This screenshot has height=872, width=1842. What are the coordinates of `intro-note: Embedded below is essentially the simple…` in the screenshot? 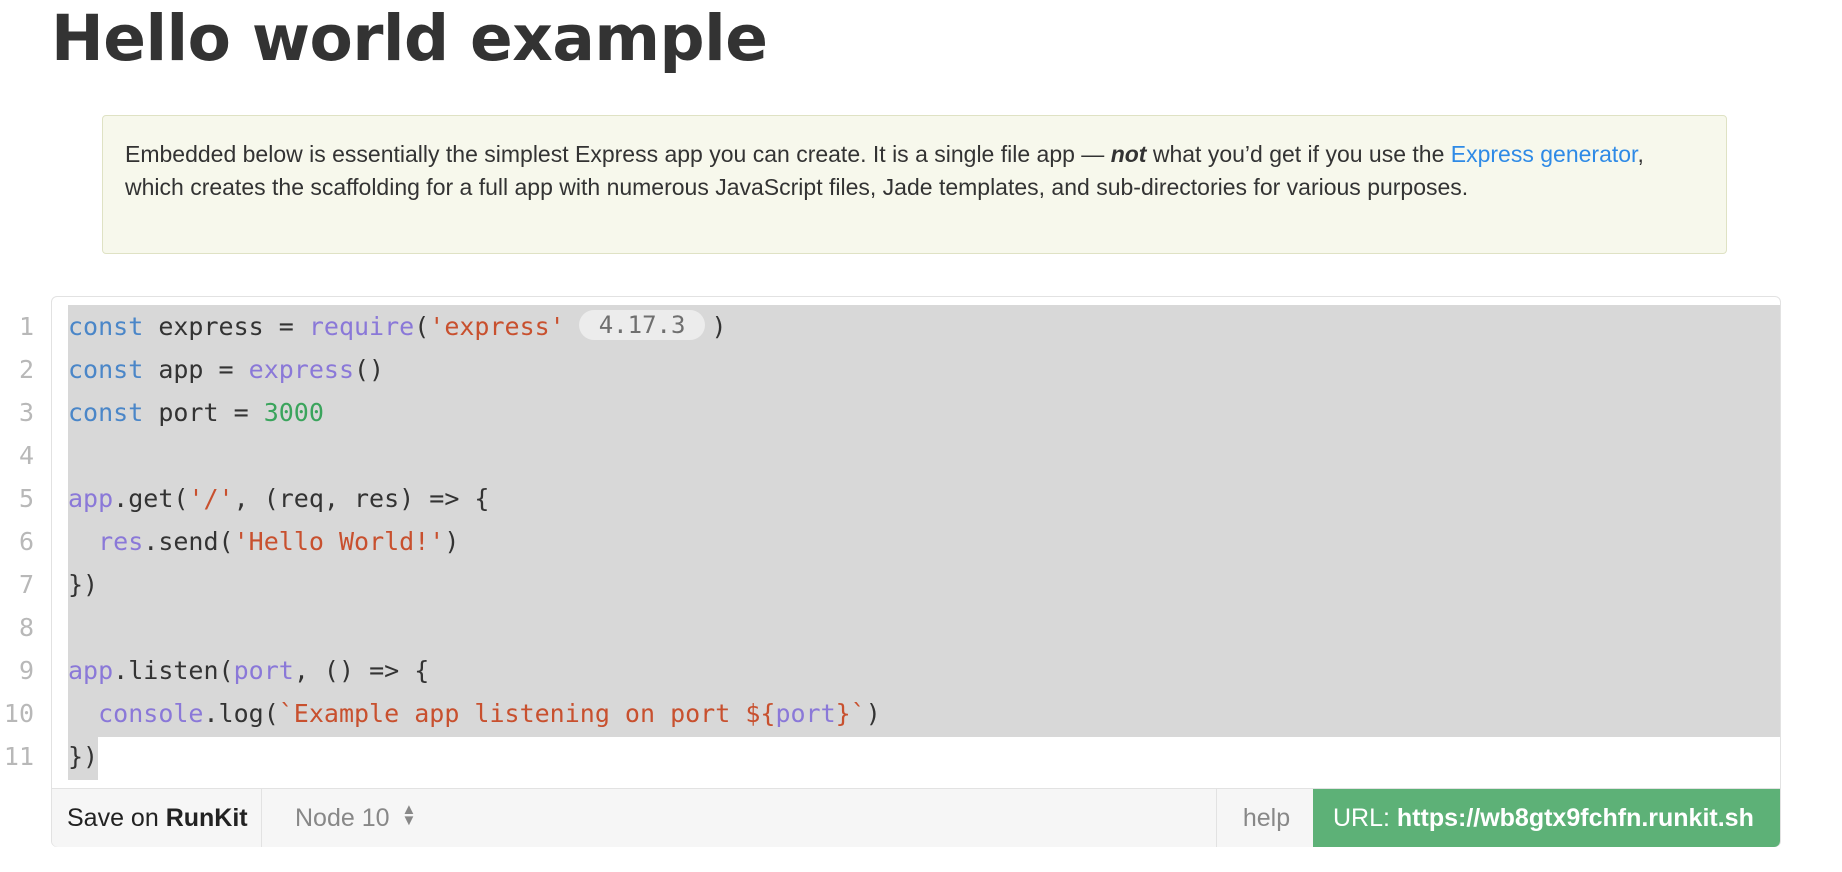 It's located at (914, 184).